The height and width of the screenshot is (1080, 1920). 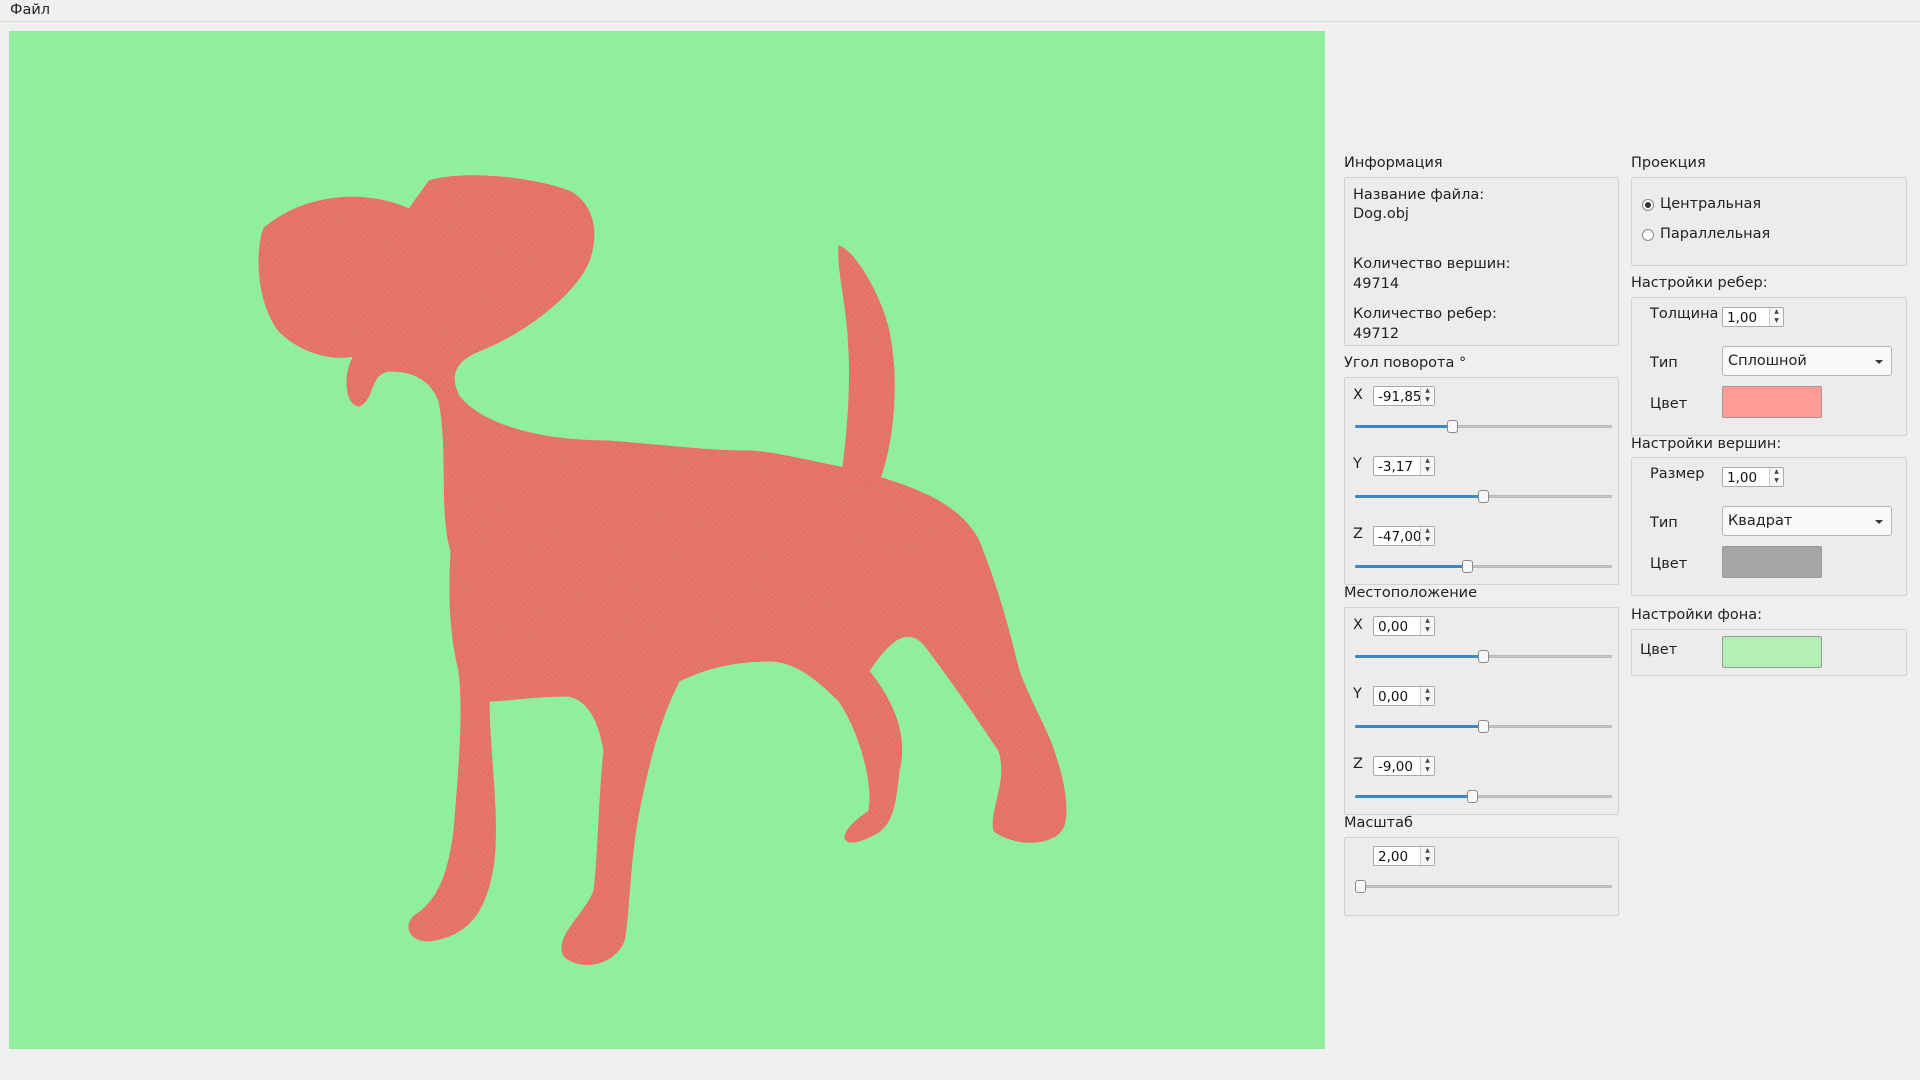 What do you see at coordinates (1411, 593) in the screenshot?
I see `position-title: Местоположение` at bounding box center [1411, 593].